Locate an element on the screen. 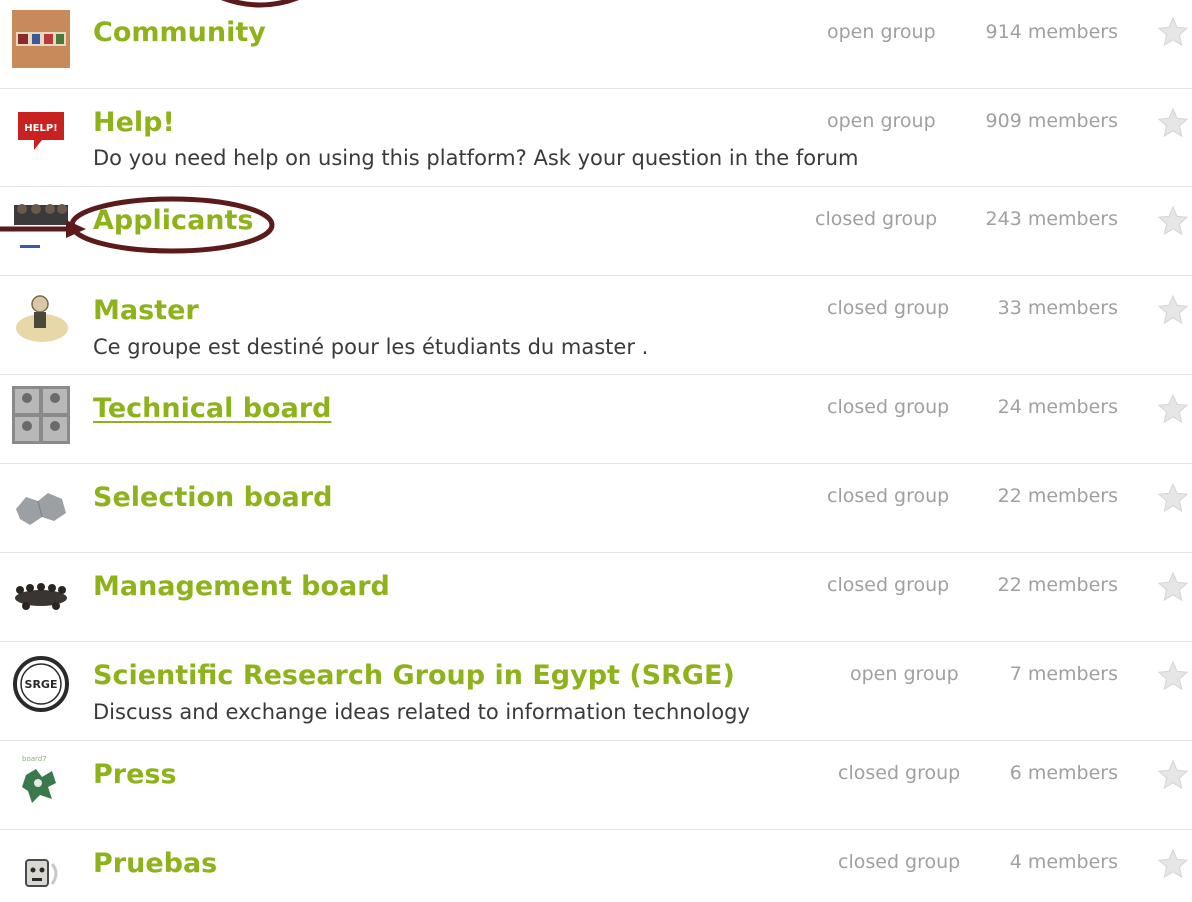 Image resolution: width=1192 pixels, height=902 pixels. master-graduate-thumb is located at coordinates (41, 317).